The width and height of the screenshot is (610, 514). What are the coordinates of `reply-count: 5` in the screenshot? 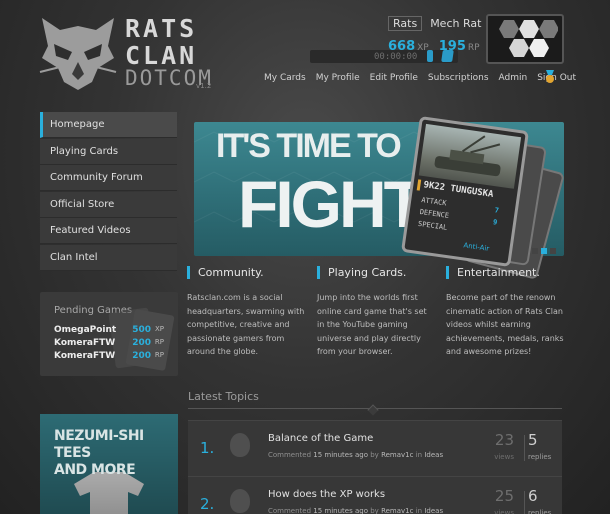 It's located at (533, 440).